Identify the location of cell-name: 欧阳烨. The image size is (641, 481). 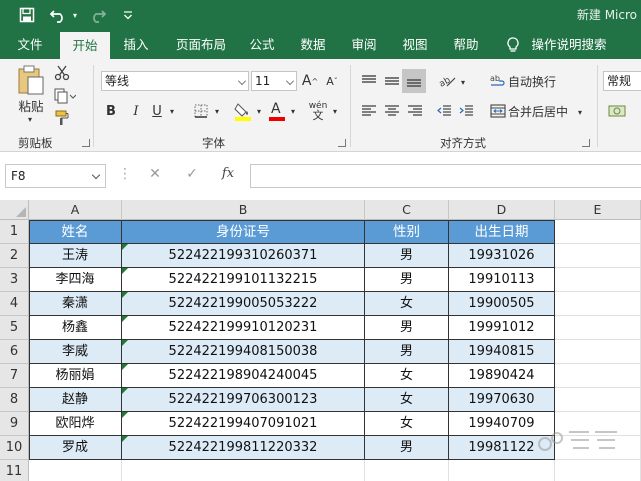
(75, 424).